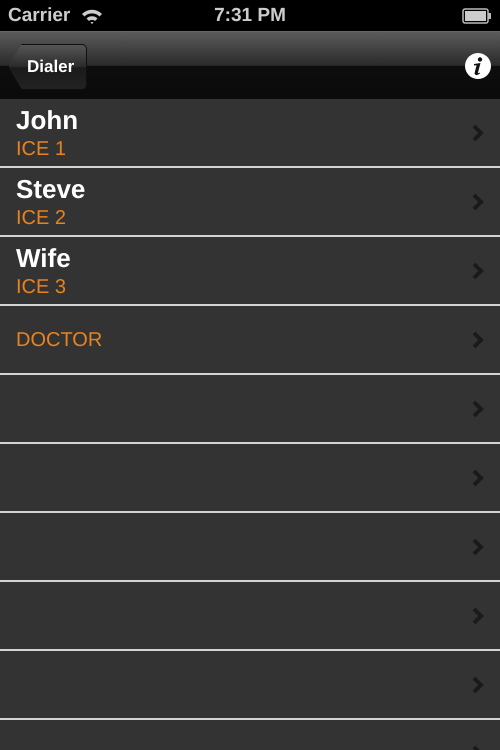 The image size is (500, 750). Describe the element at coordinates (477, 16) in the screenshot. I see `battery-icon` at that location.